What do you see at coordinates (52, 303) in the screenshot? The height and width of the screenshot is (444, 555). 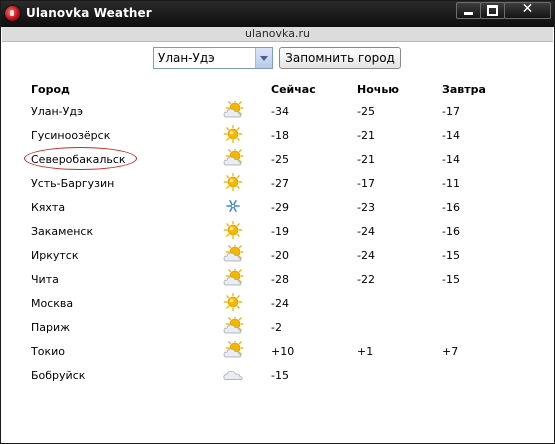 I see `city-name: Москва` at bounding box center [52, 303].